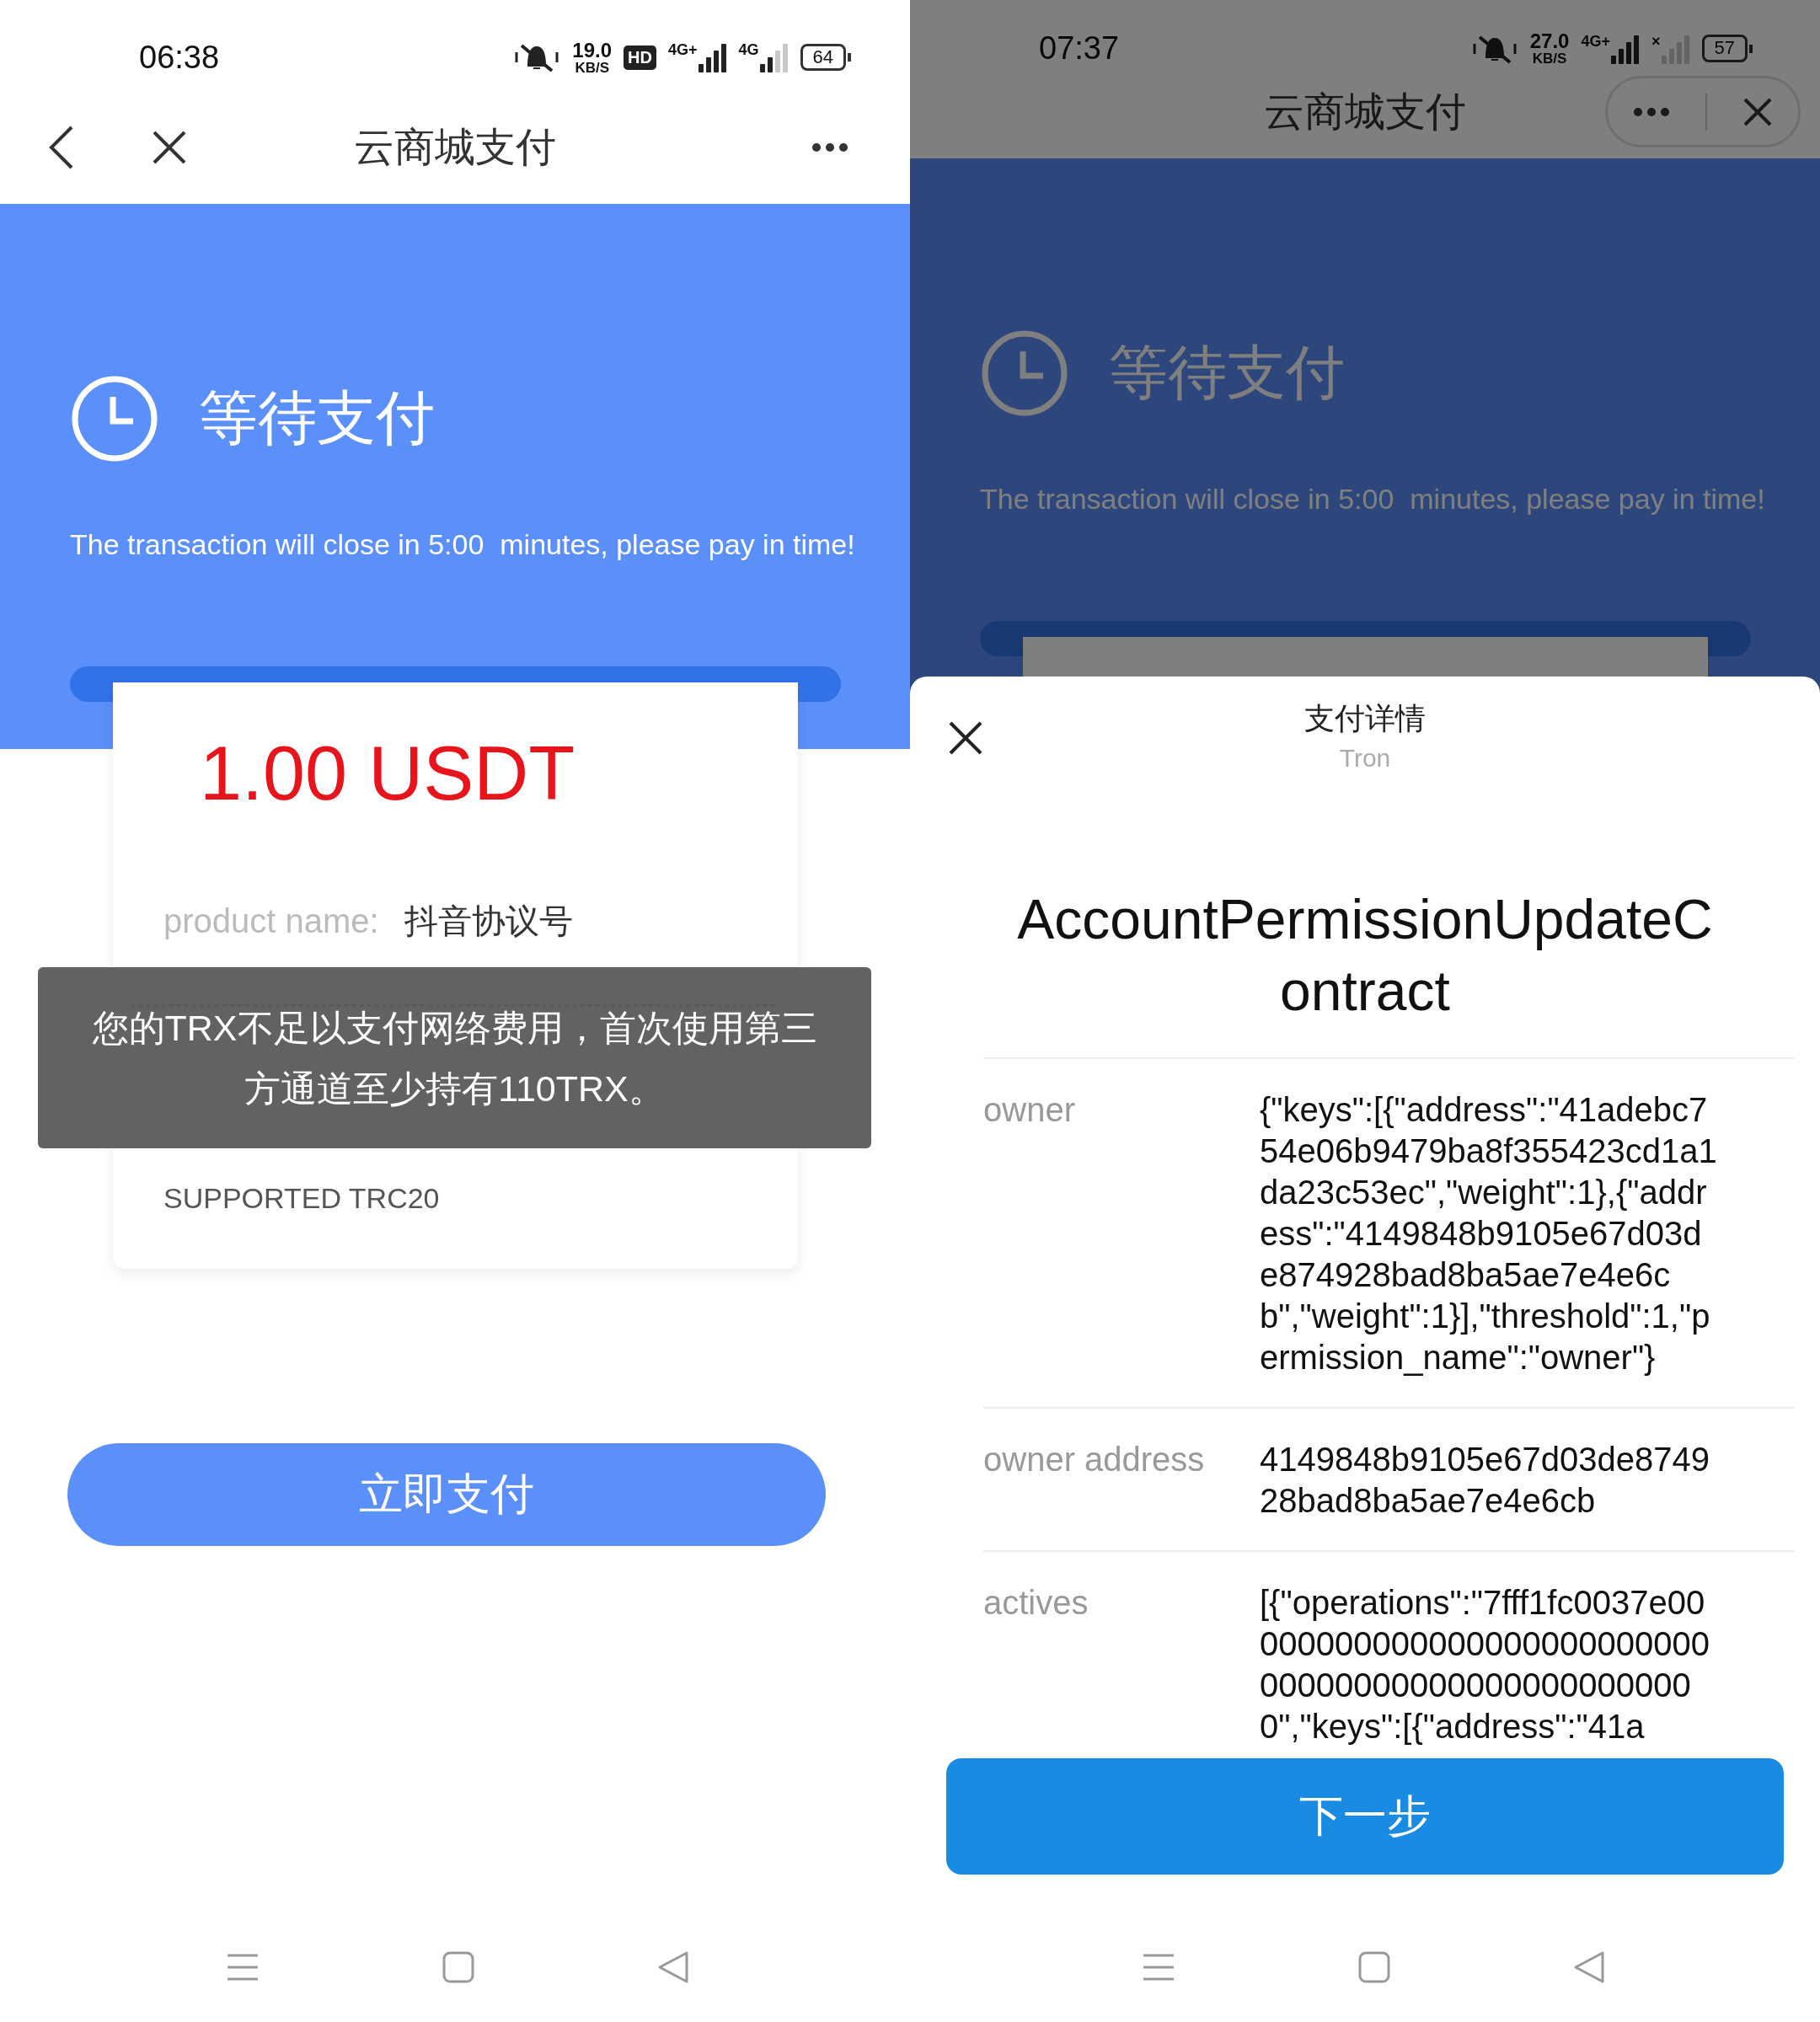  I want to click on network-speed: 19.0, so click(592, 50).